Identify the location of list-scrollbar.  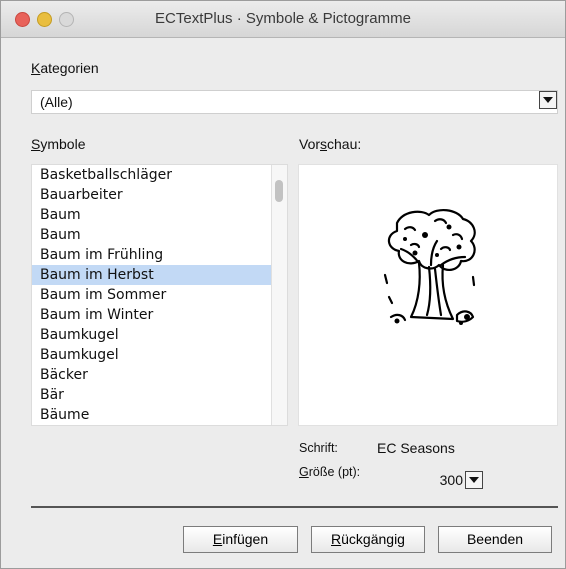
(279, 295).